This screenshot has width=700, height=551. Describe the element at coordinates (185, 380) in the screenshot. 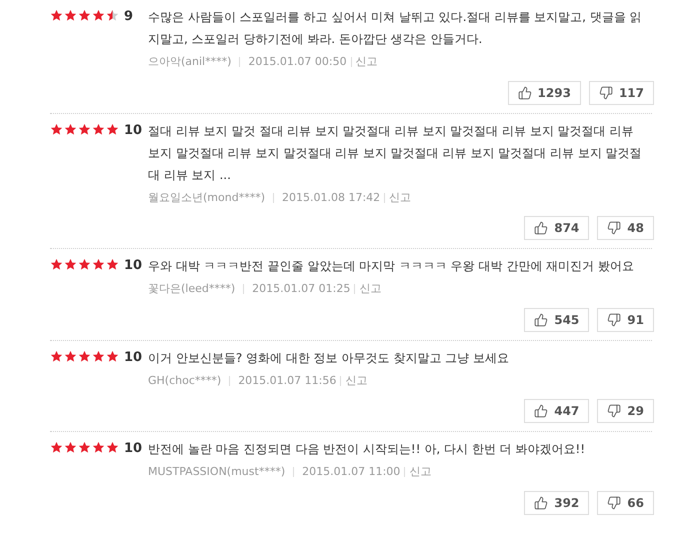

I see `author-name: GH(choc****)` at that location.